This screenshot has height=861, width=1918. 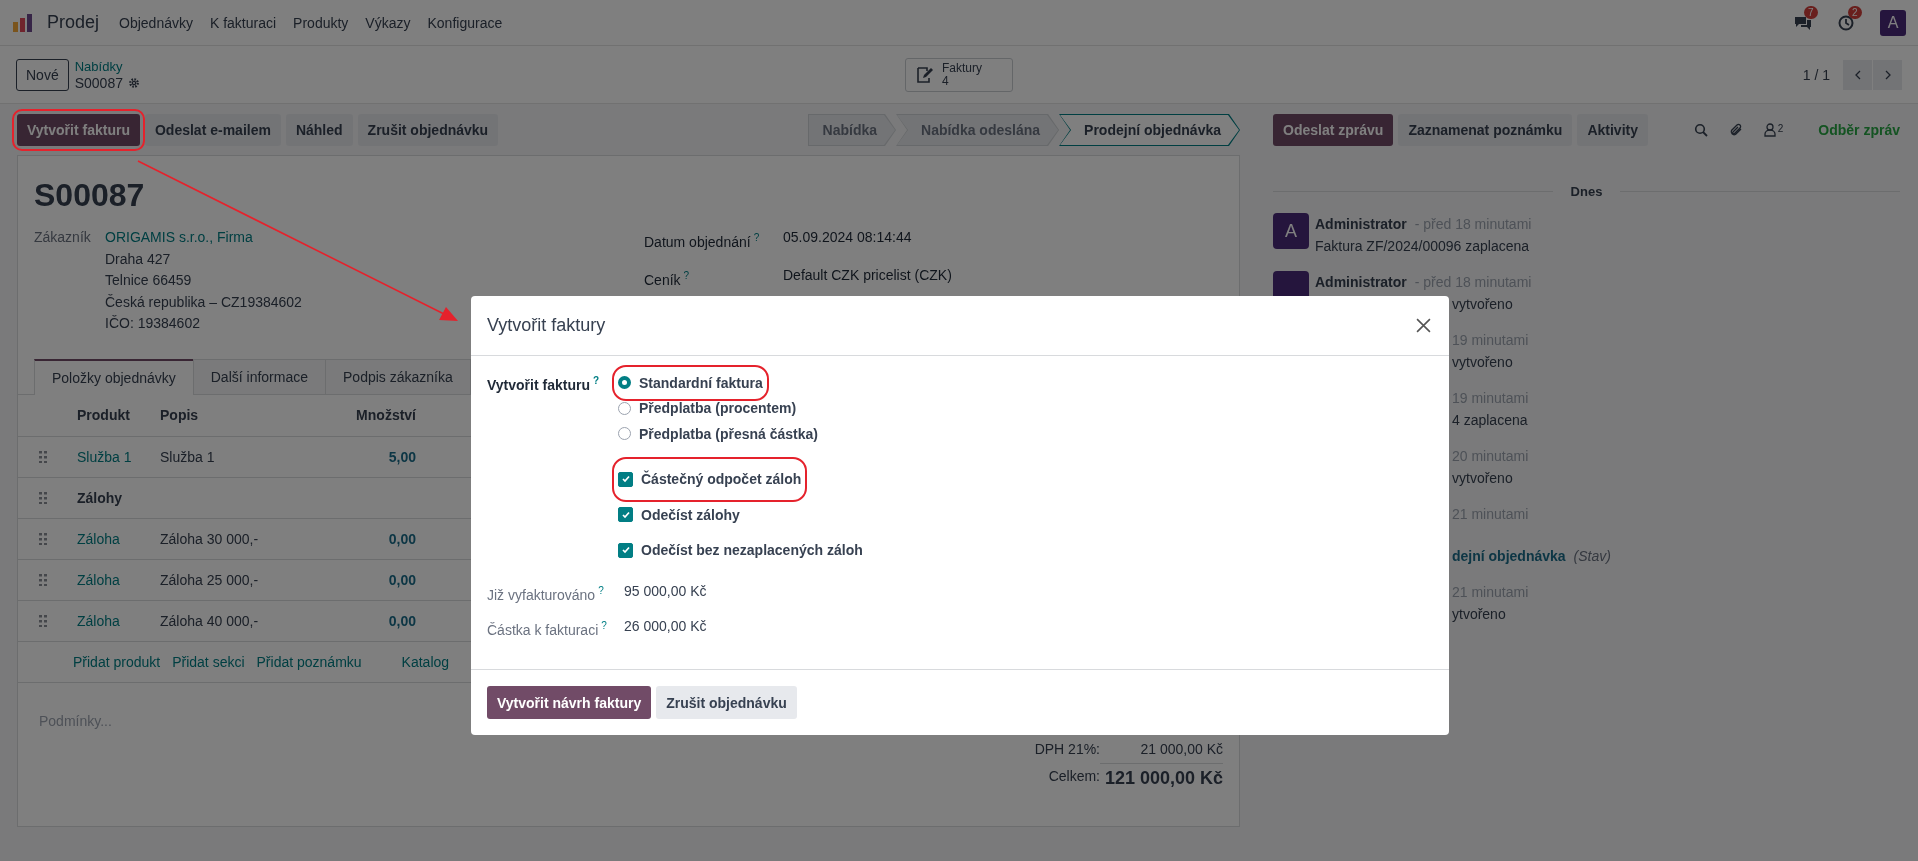 What do you see at coordinates (210, 620) in the screenshot?
I see `description-cell-text: Záloha 40 000,-` at bounding box center [210, 620].